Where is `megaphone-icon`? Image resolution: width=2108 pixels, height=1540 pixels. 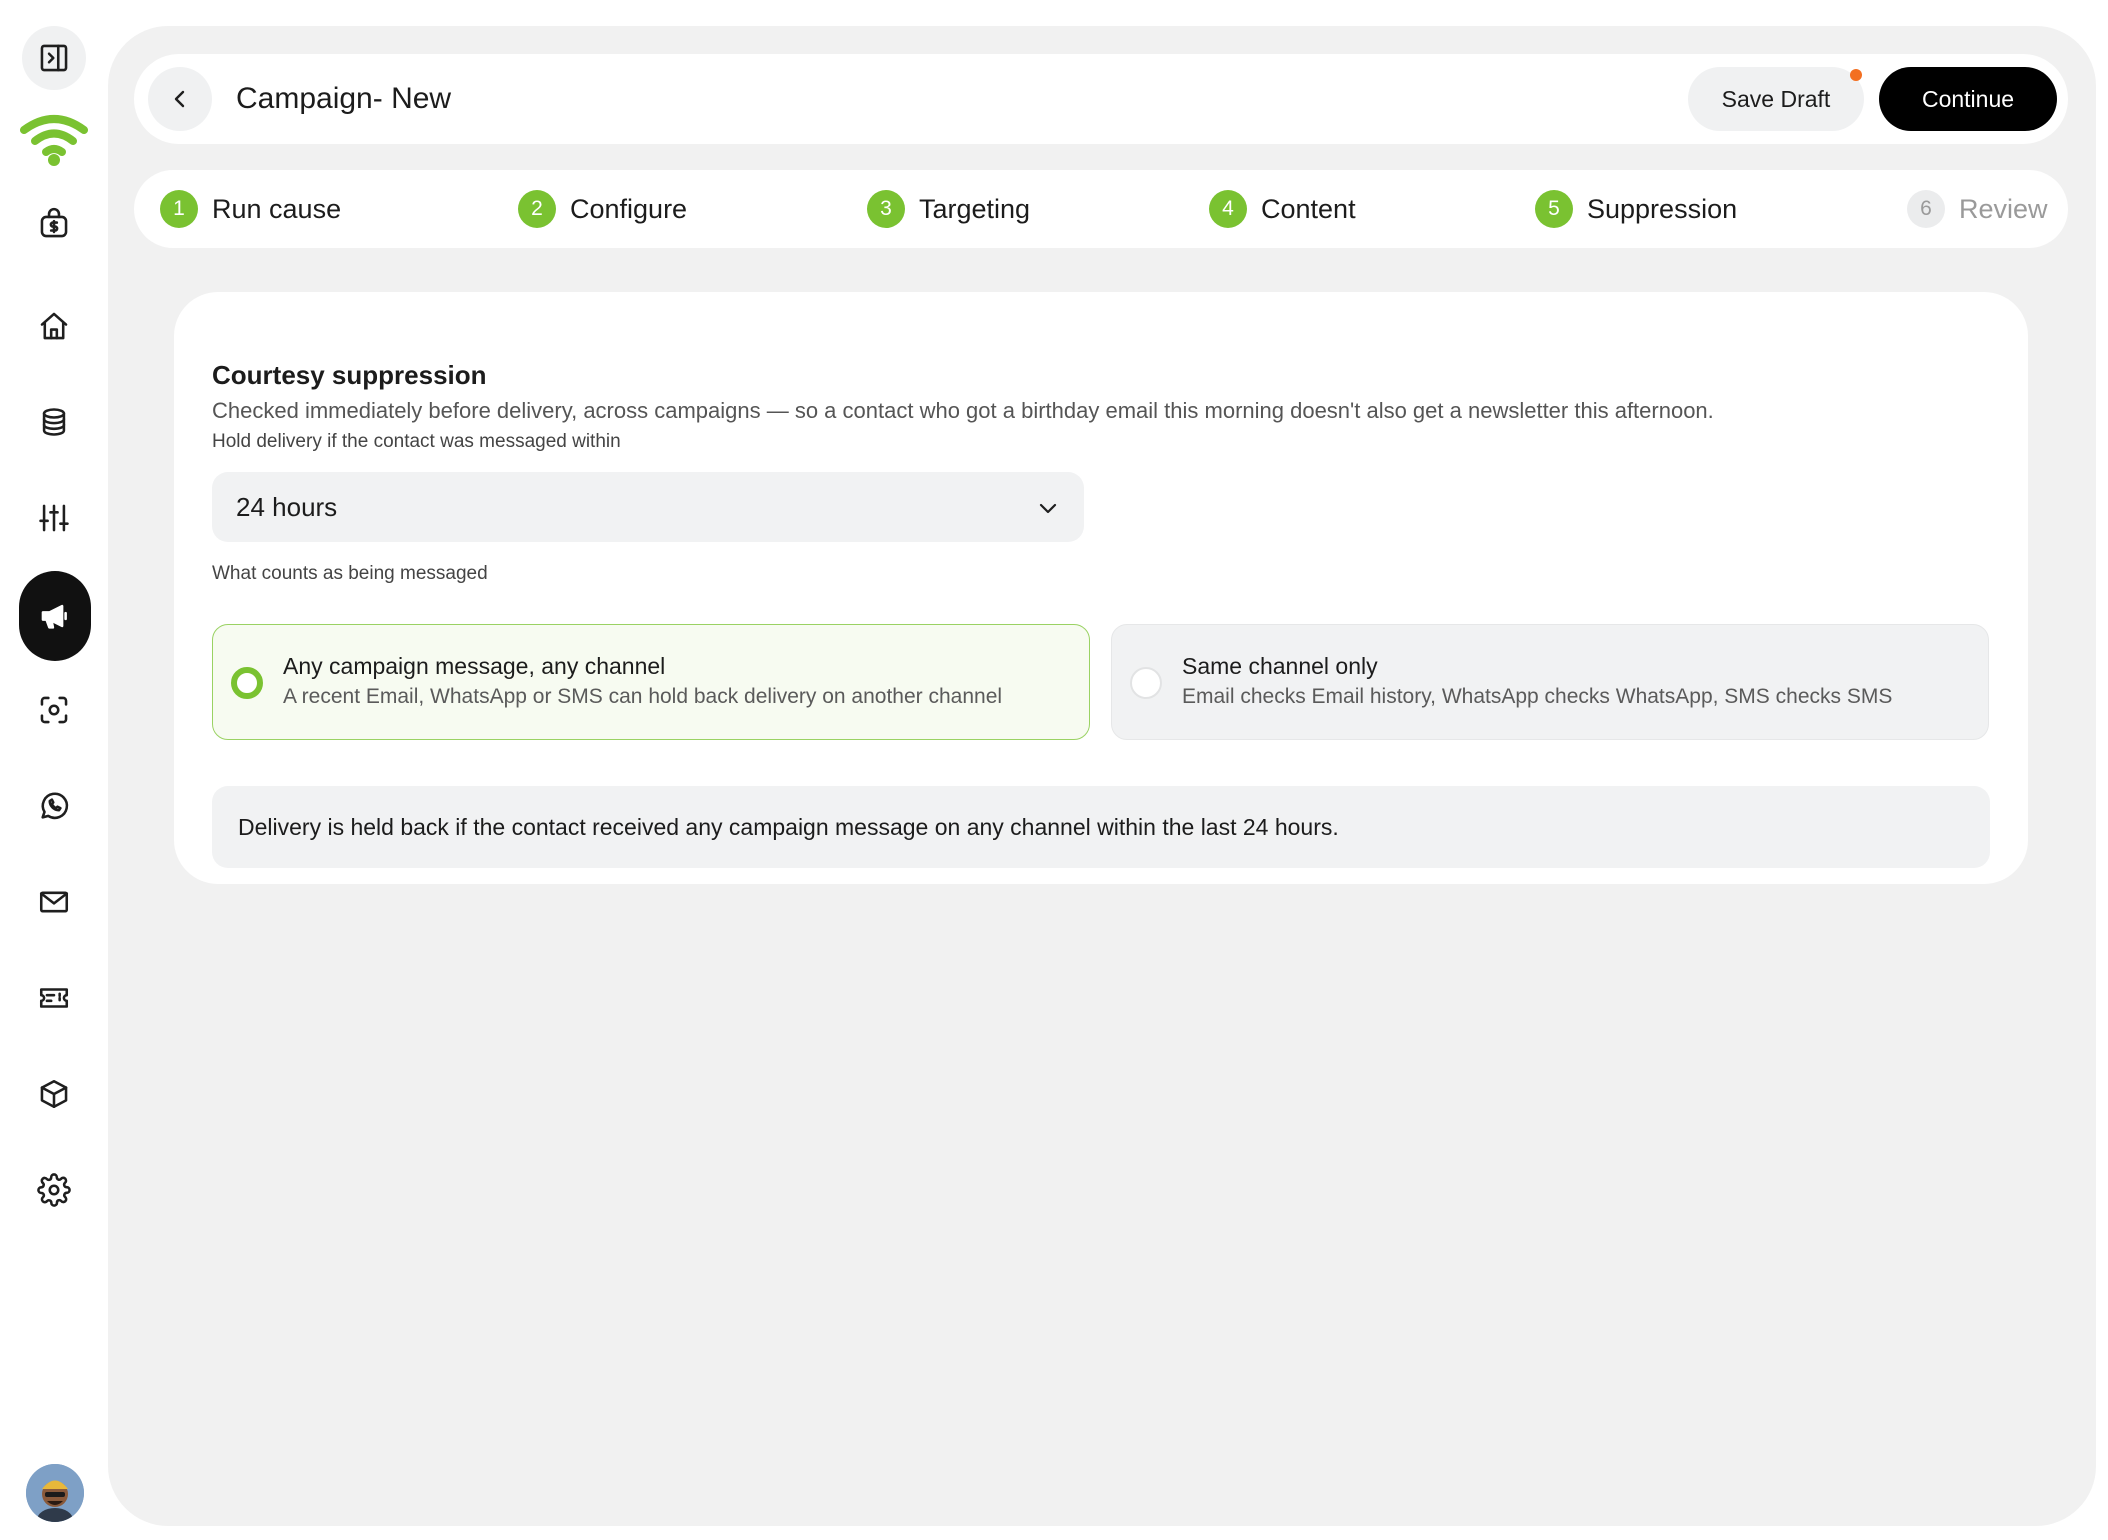 megaphone-icon is located at coordinates (54, 616).